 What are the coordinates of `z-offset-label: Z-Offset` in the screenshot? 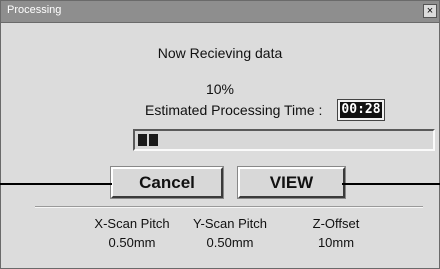 It's located at (336, 223).